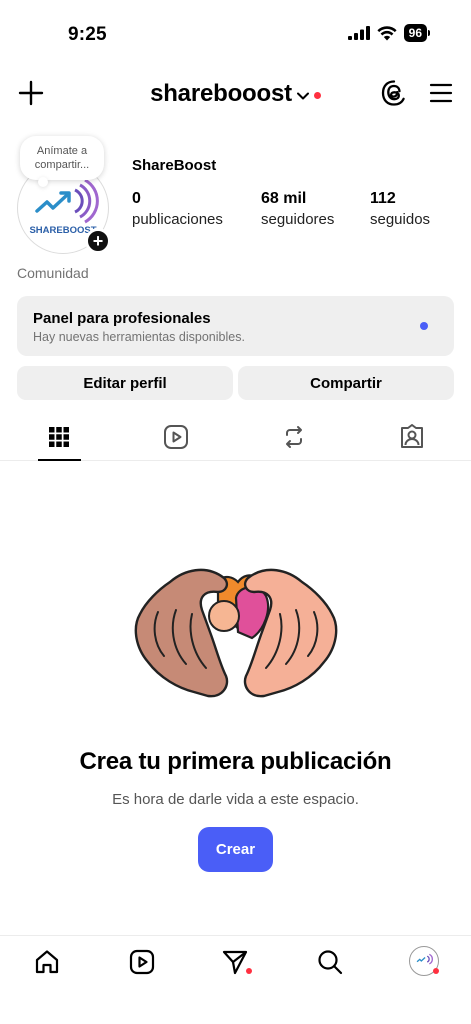  I want to click on stat-posts: 0 publicaciones, so click(177, 209).